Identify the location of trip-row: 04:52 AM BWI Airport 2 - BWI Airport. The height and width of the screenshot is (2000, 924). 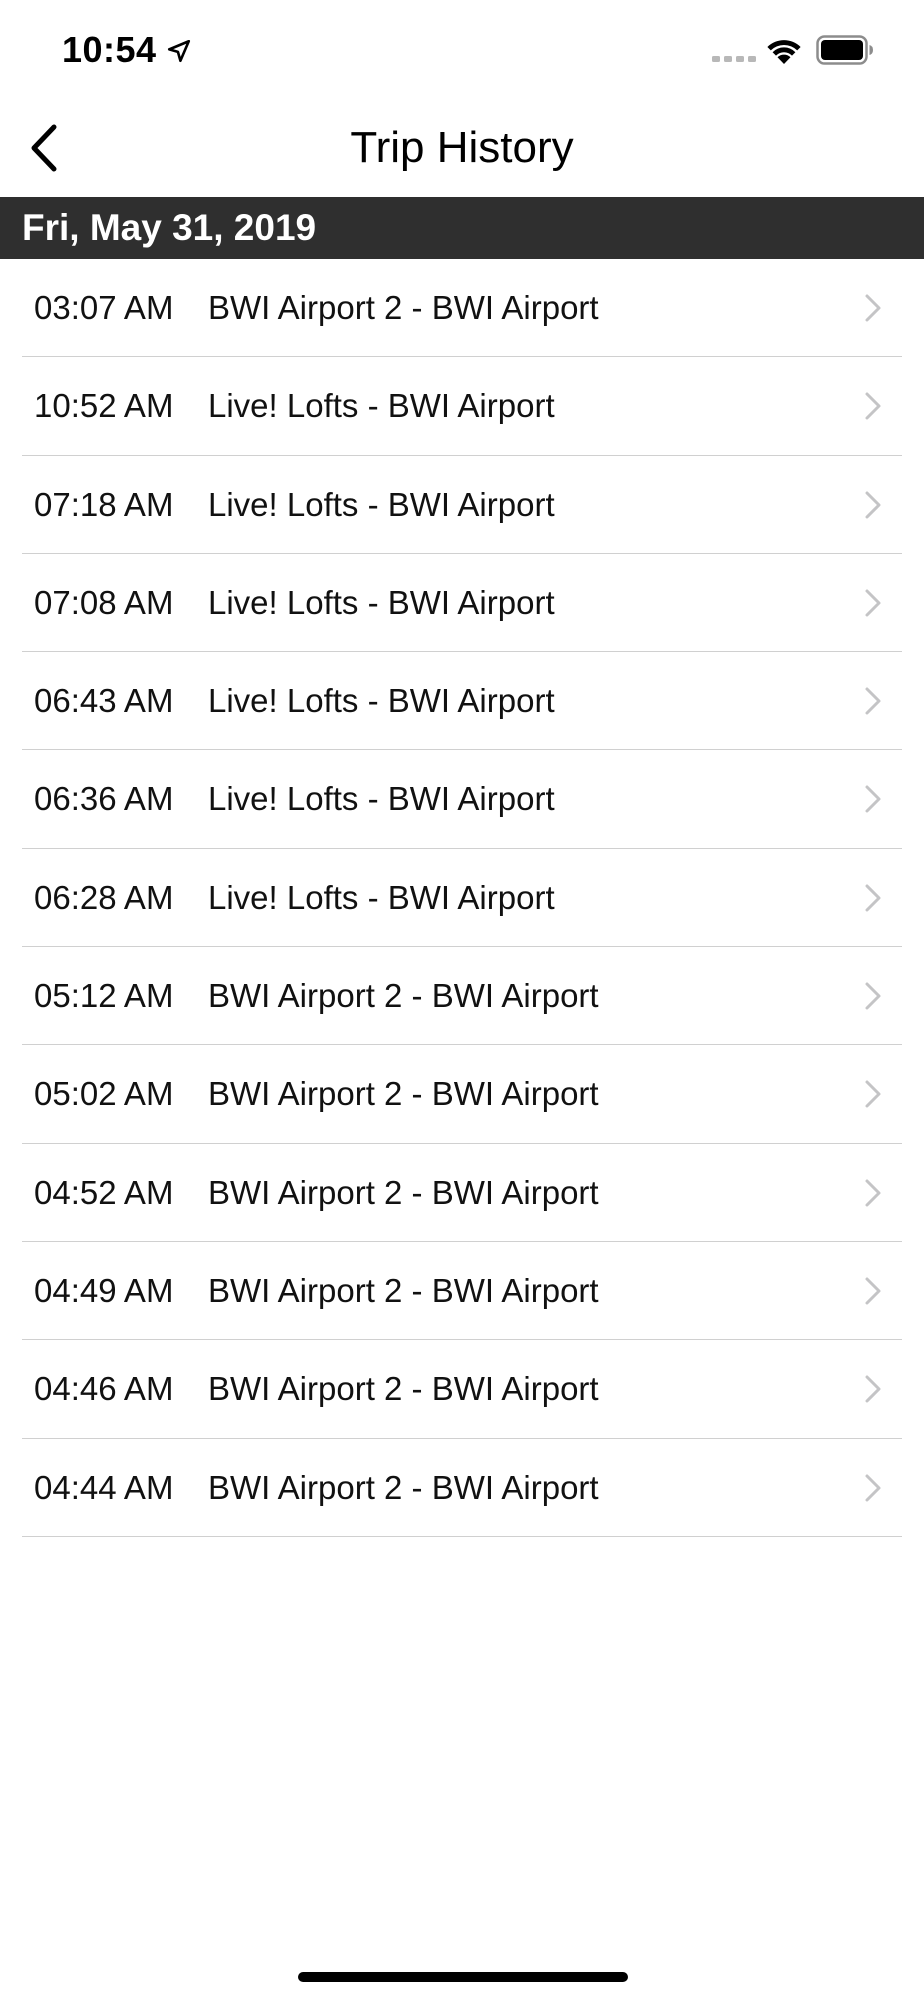
(462, 1193).